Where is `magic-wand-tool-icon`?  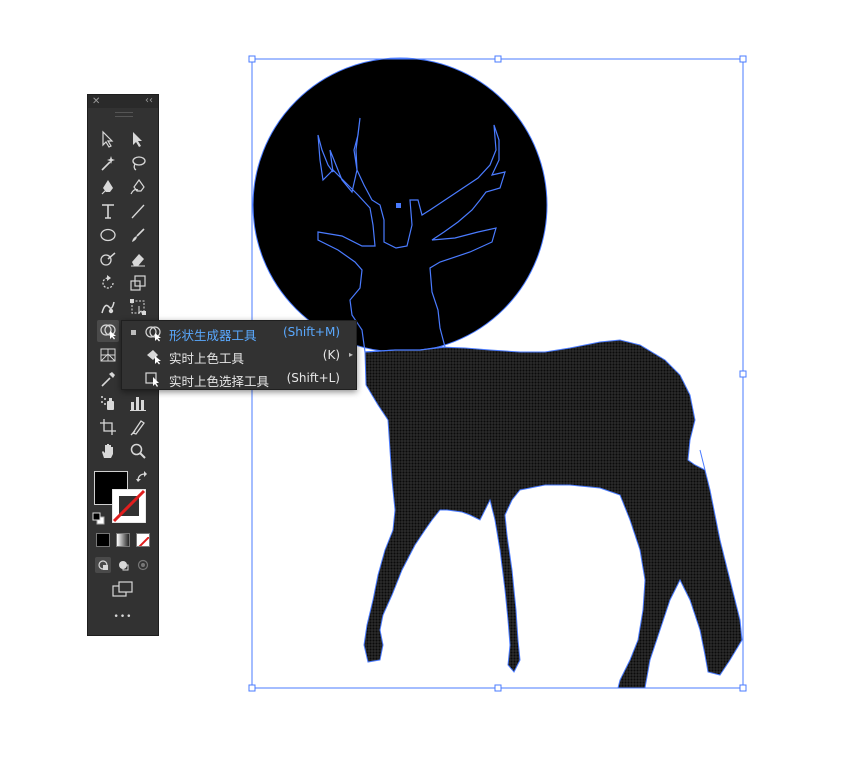 magic-wand-tool-icon is located at coordinates (108, 163).